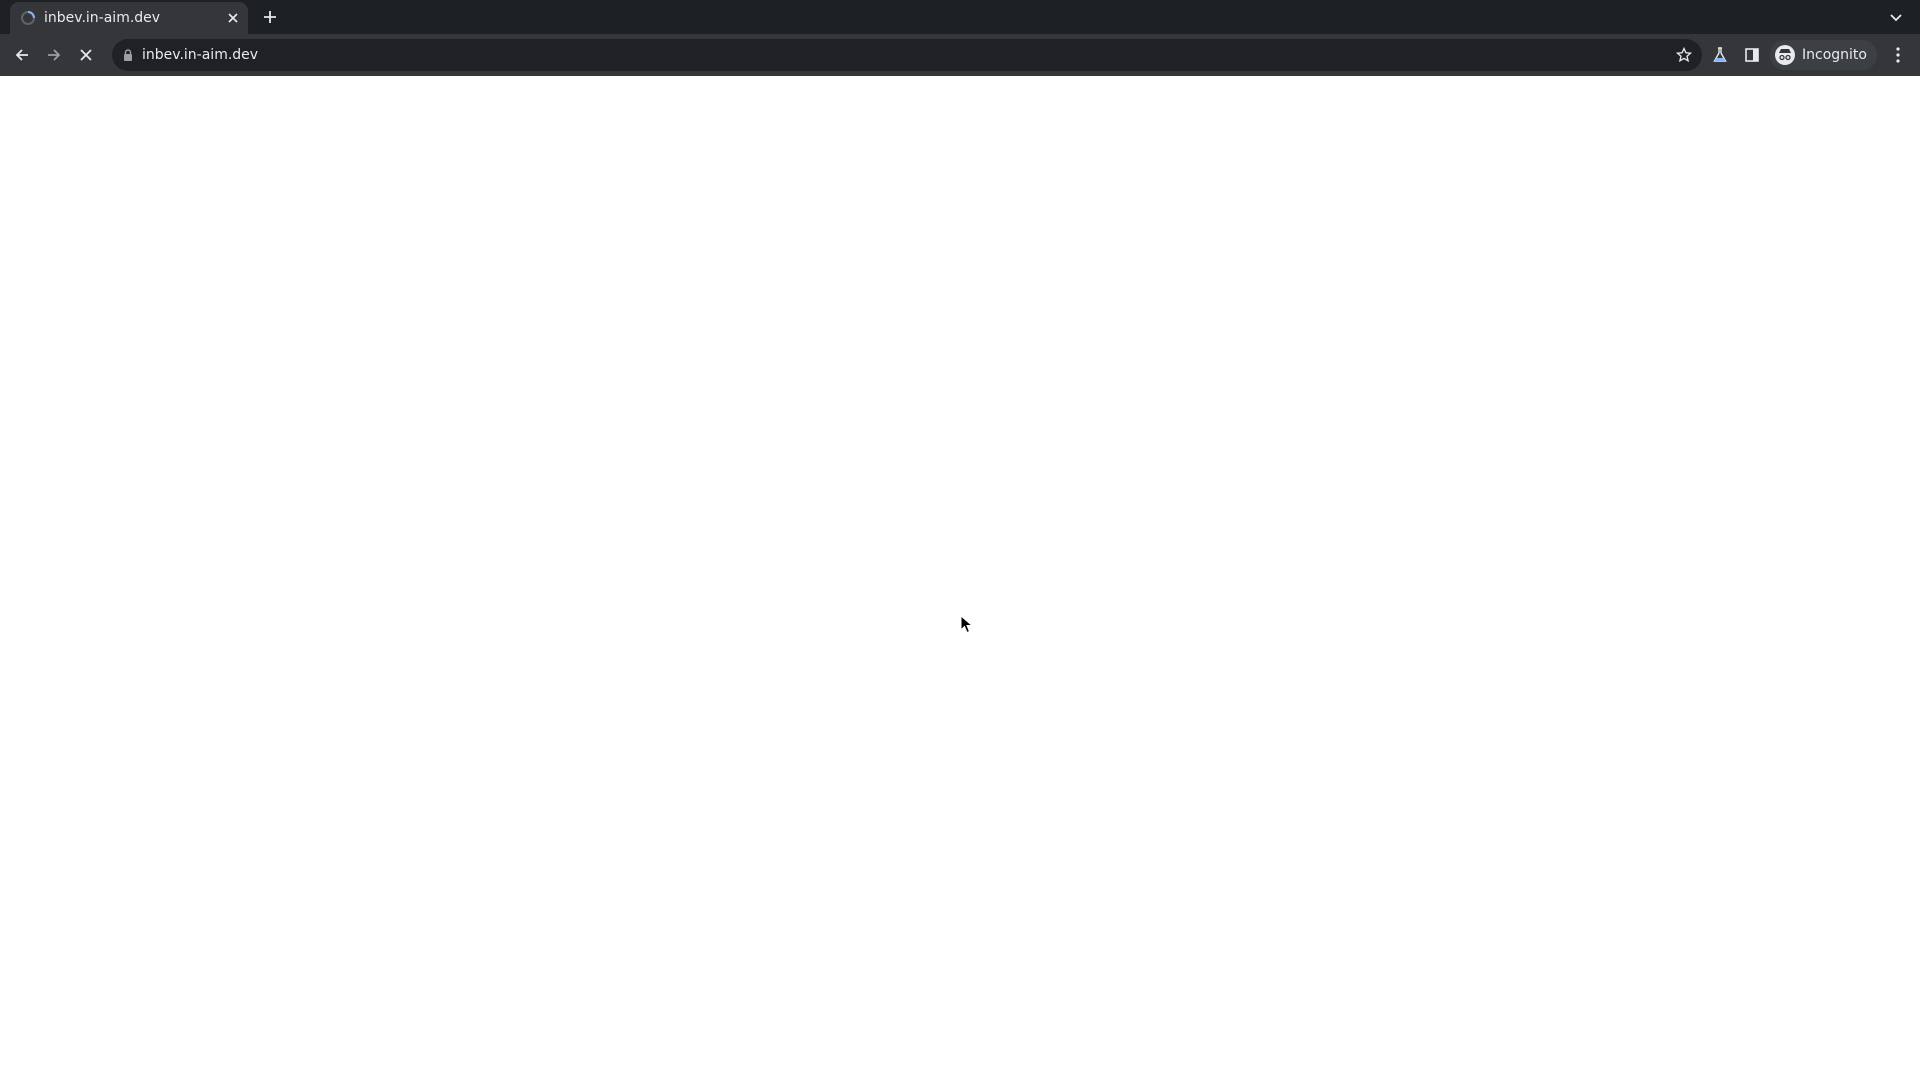 The image size is (1920, 1080). I want to click on tab-search-button, so click(1896, 17).